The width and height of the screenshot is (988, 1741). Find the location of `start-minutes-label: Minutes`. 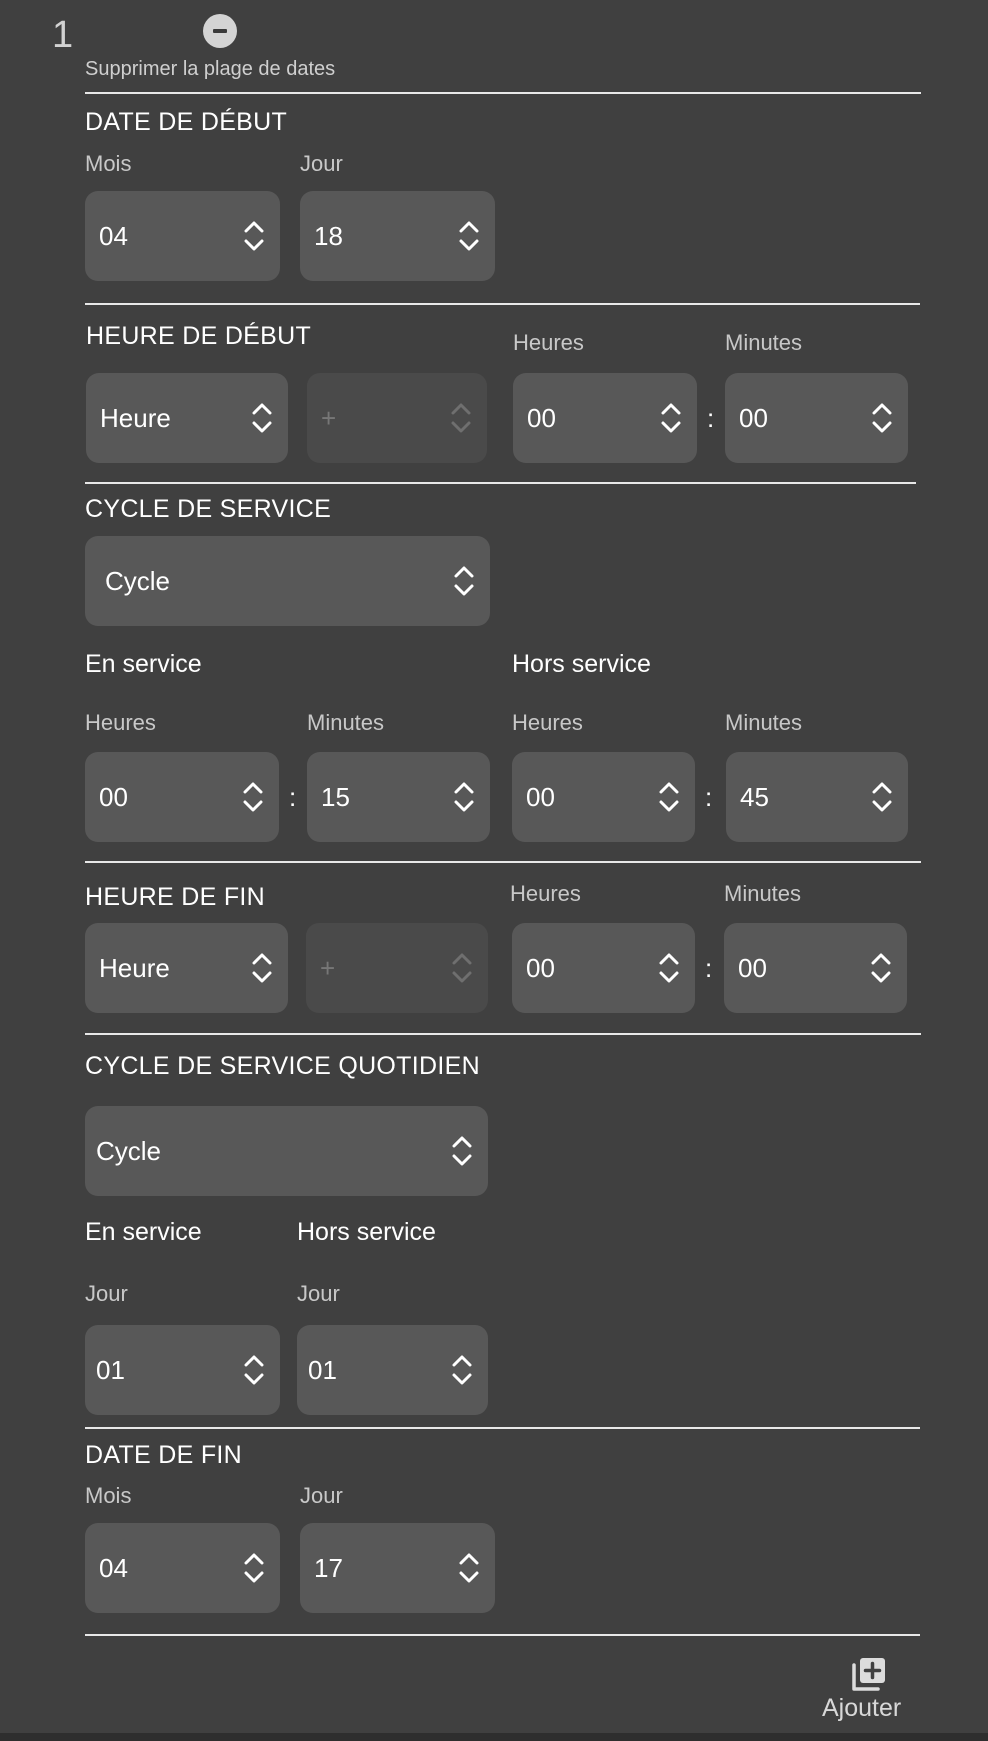

start-minutes-label: Minutes is located at coordinates (764, 342).